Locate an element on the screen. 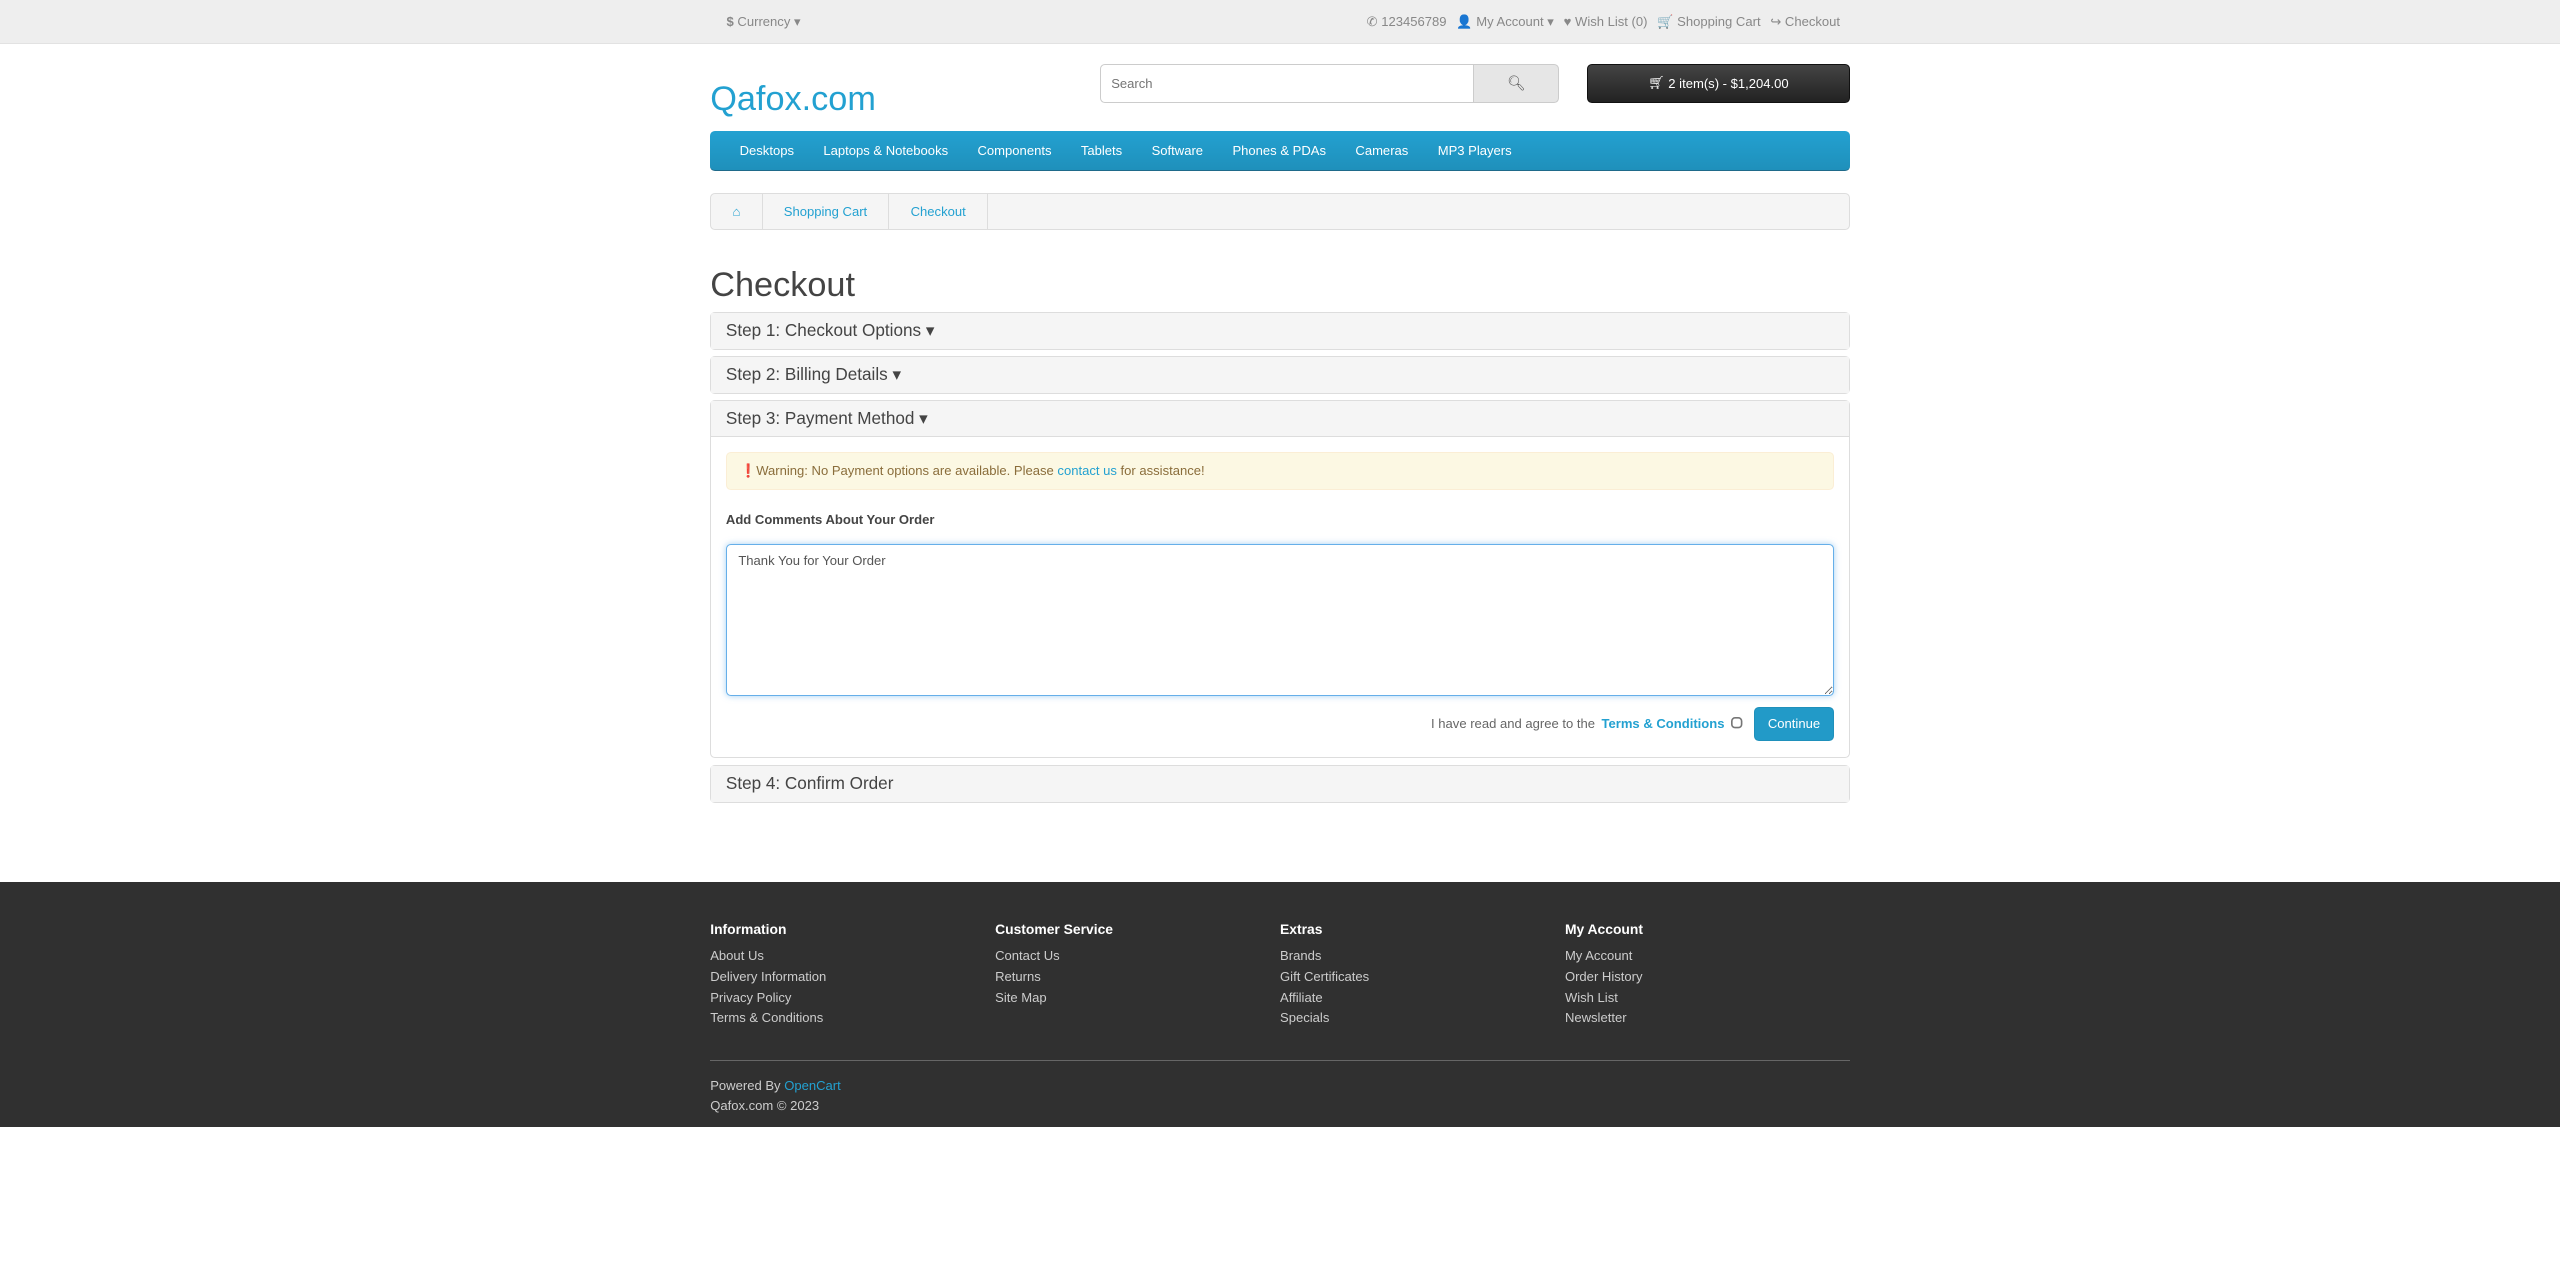 This screenshot has height=1276, width=2560. footer-link: Site Map is located at coordinates (1137, 997).